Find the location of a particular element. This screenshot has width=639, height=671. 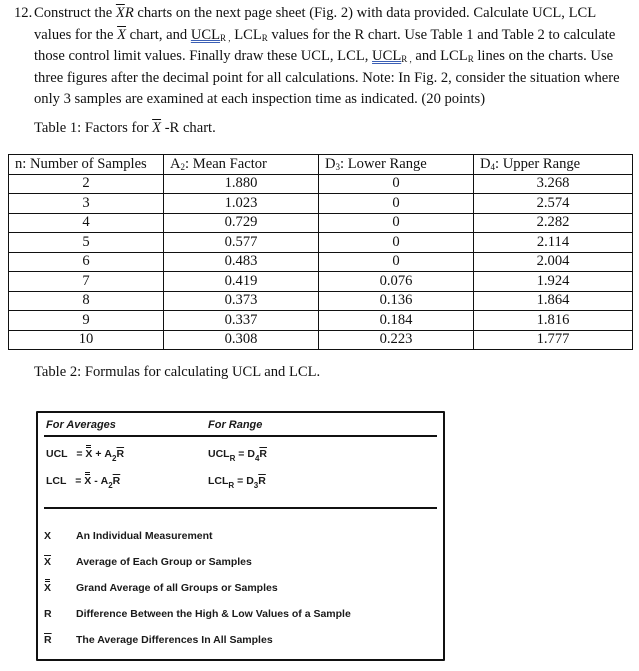

table-cell: 0.419 is located at coordinates (241, 281).